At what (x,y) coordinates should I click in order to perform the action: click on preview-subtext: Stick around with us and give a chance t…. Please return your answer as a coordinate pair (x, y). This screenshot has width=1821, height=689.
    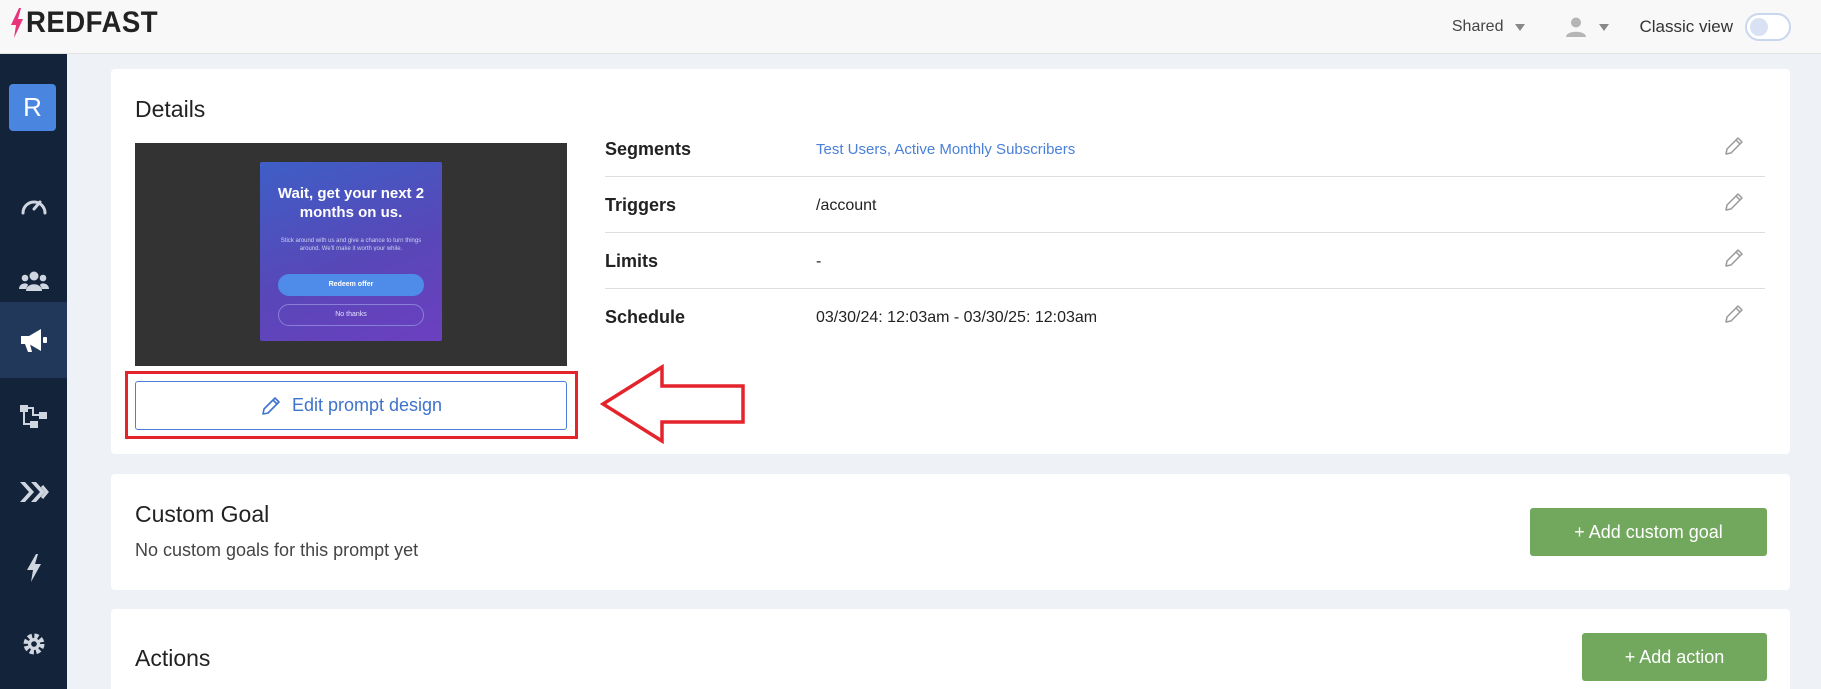
    Looking at the image, I should click on (351, 244).